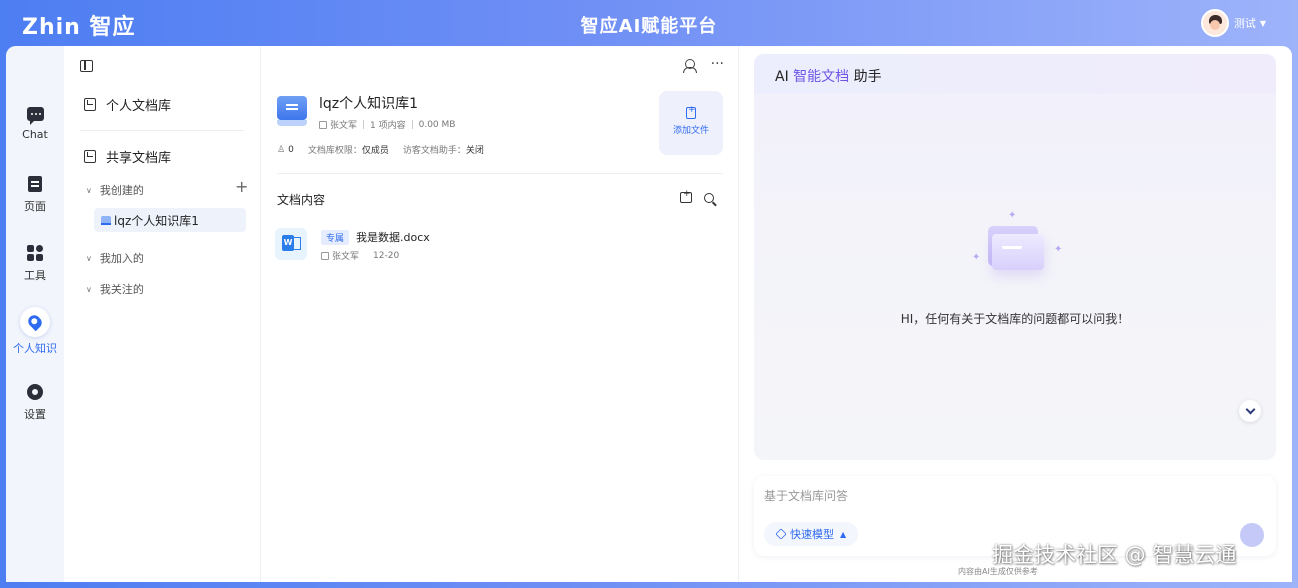  Describe the element at coordinates (35, 253) in the screenshot. I see `tools-icon` at that location.